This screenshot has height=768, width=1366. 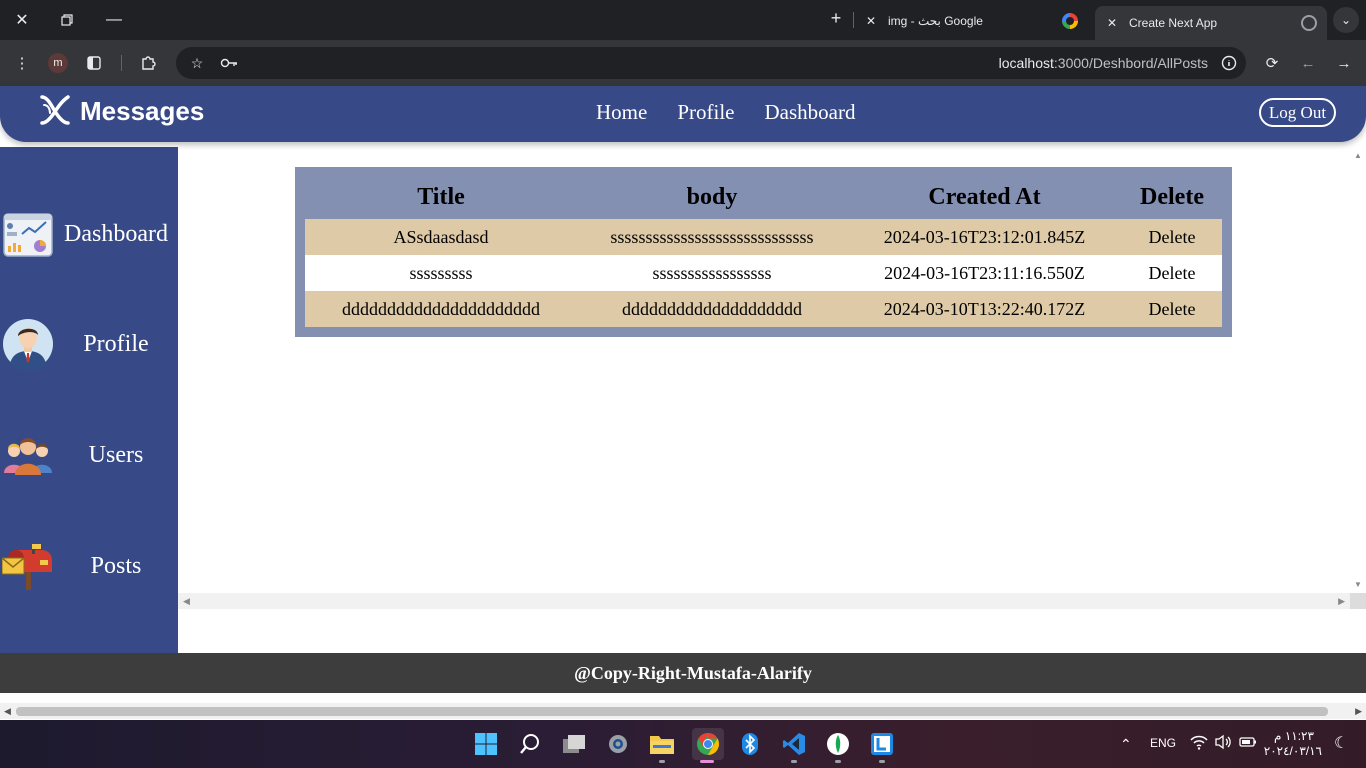 What do you see at coordinates (116, 233) in the screenshot?
I see `sidebar-label-dashboard: Dashboard` at bounding box center [116, 233].